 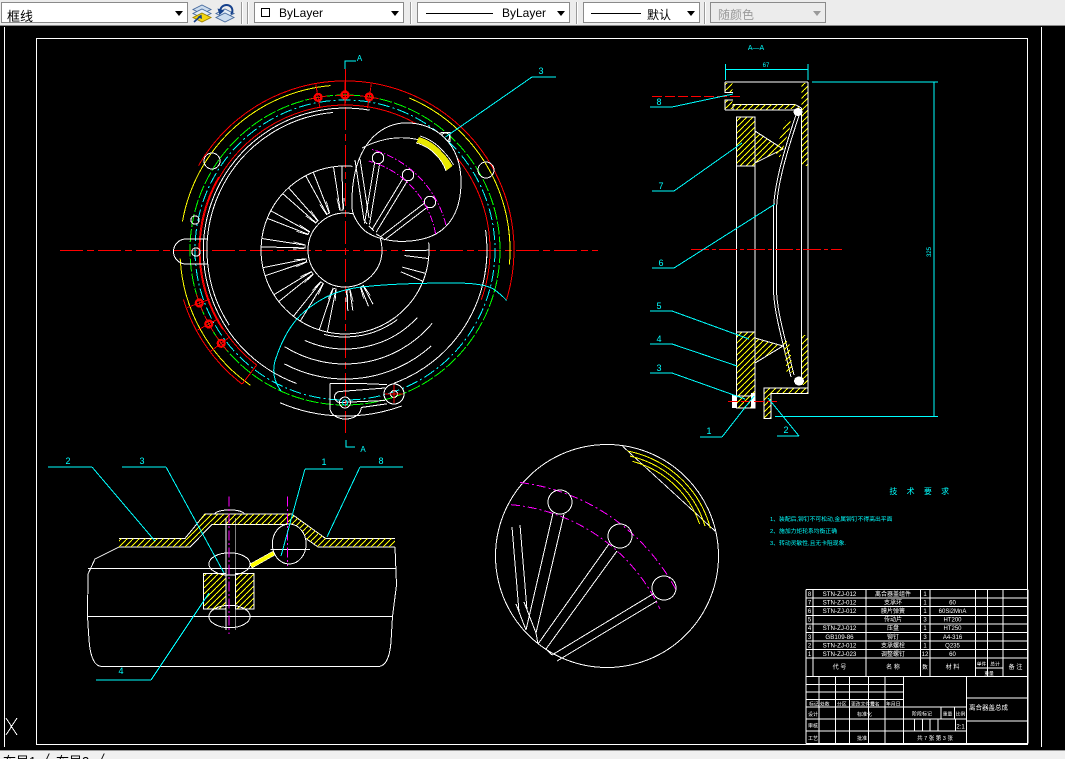 What do you see at coordinates (893, 704) in the screenshot?
I see `svg-text: 年月日` at bounding box center [893, 704].